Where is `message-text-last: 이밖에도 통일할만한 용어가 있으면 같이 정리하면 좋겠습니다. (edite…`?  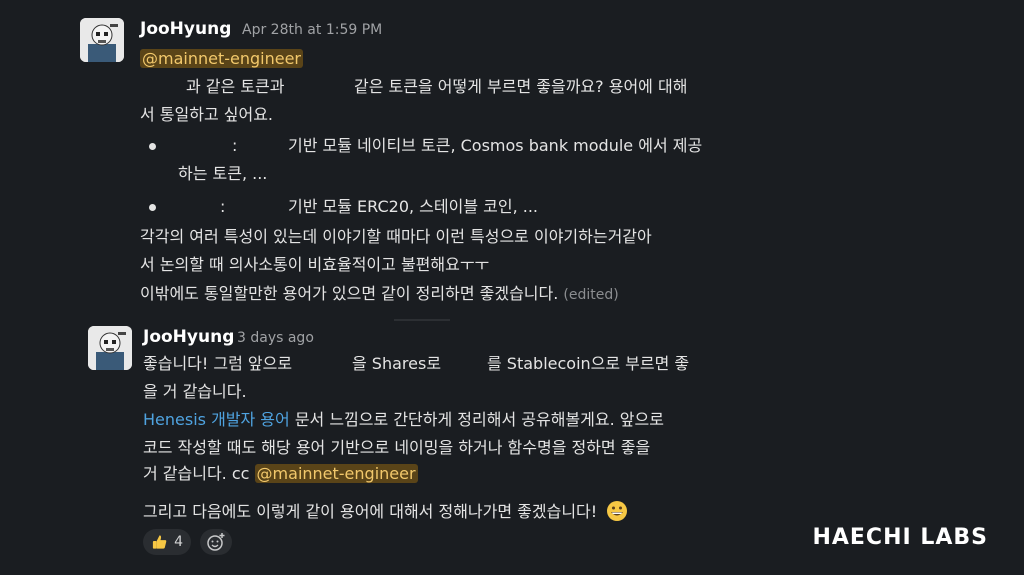
message-text-last: 이밖에도 통일할만한 용어가 있으면 같이 정리하면 좋겠습니다. (edite… is located at coordinates (379, 294).